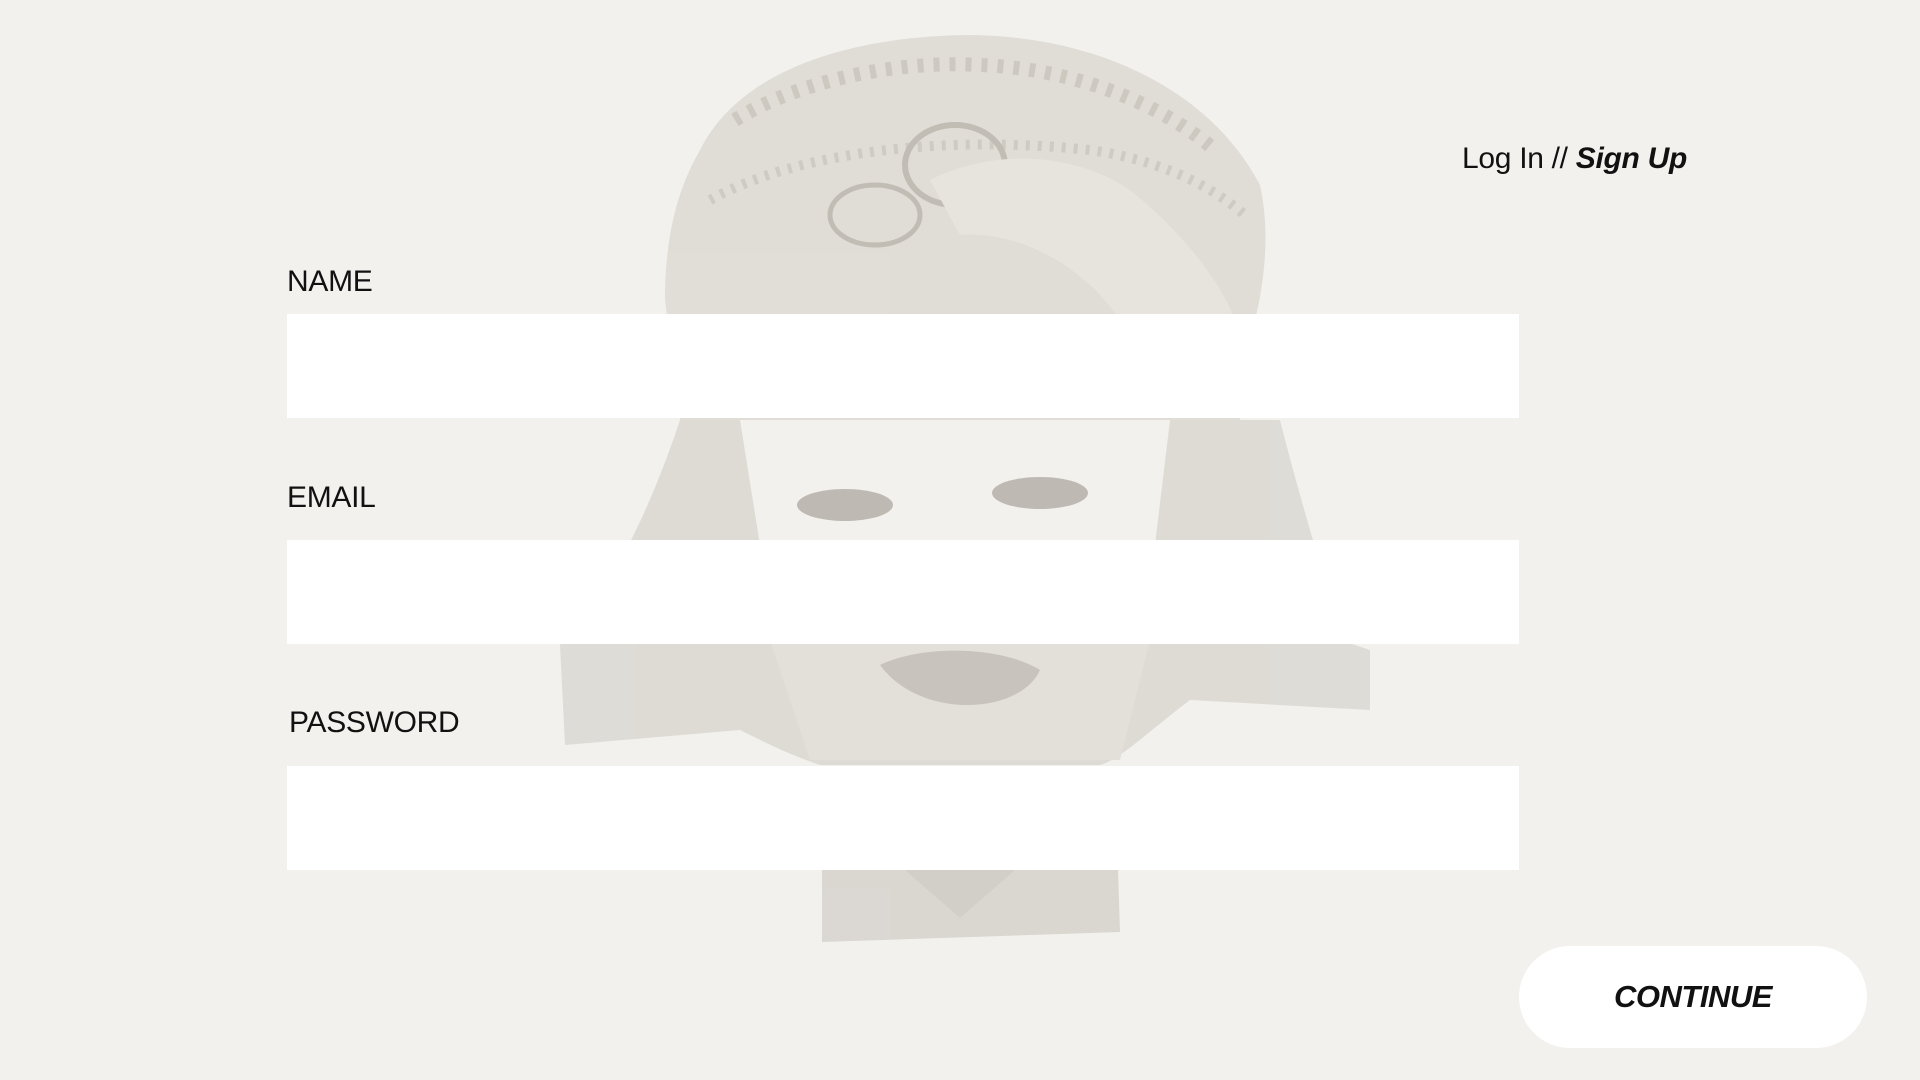  Describe the element at coordinates (1693, 997) in the screenshot. I see `continue-button: CONTINUE` at that location.